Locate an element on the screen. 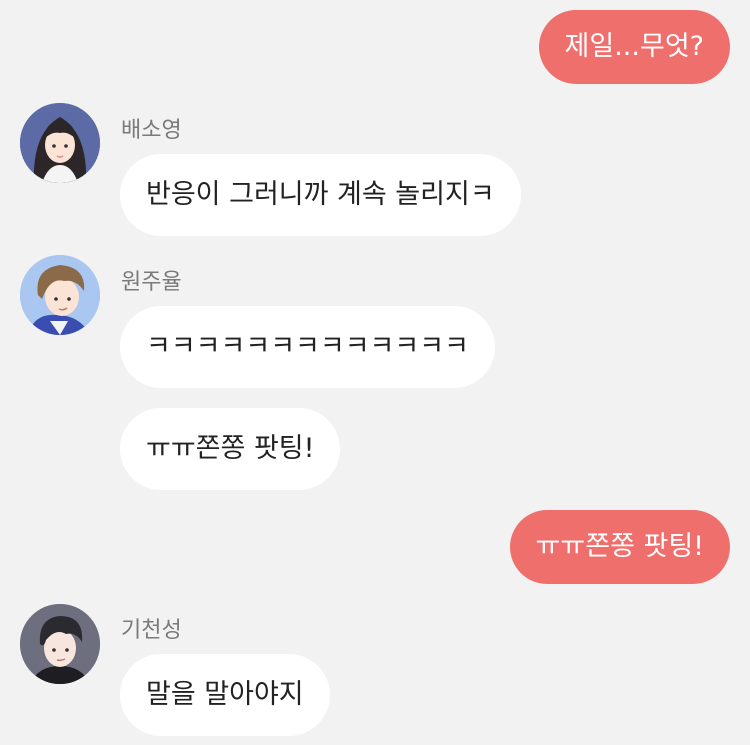 The image size is (750, 745). incoming-message-bubble: ㅋㅋㅋㅋㅋㅋㅋㅋㅋㅋㅋㅋㅋ is located at coordinates (307, 347).